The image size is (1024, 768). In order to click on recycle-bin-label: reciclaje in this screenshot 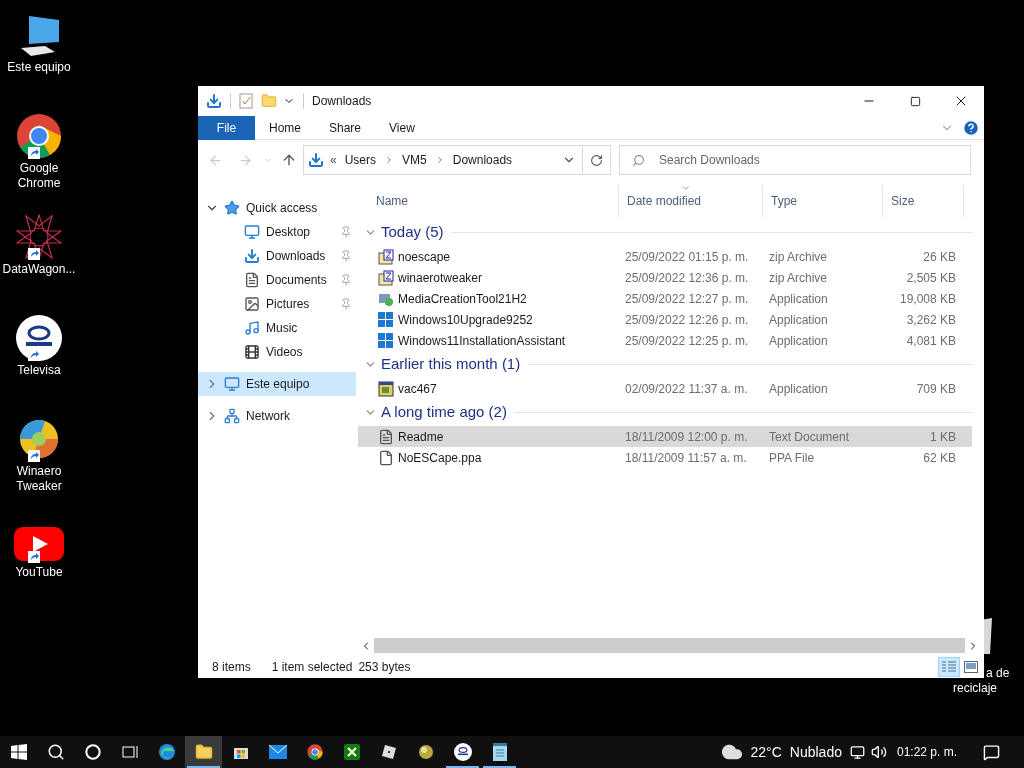, I will do `click(975, 688)`.